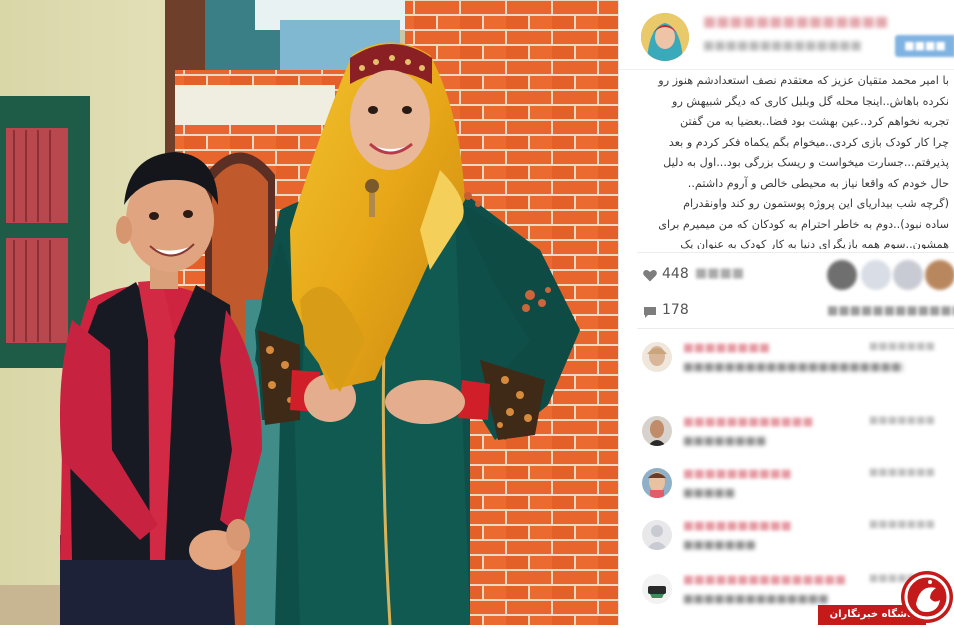 The height and width of the screenshot is (628, 954). Describe the element at coordinates (709, 492) in the screenshot. I see `comment-text: ■■■■■` at that location.